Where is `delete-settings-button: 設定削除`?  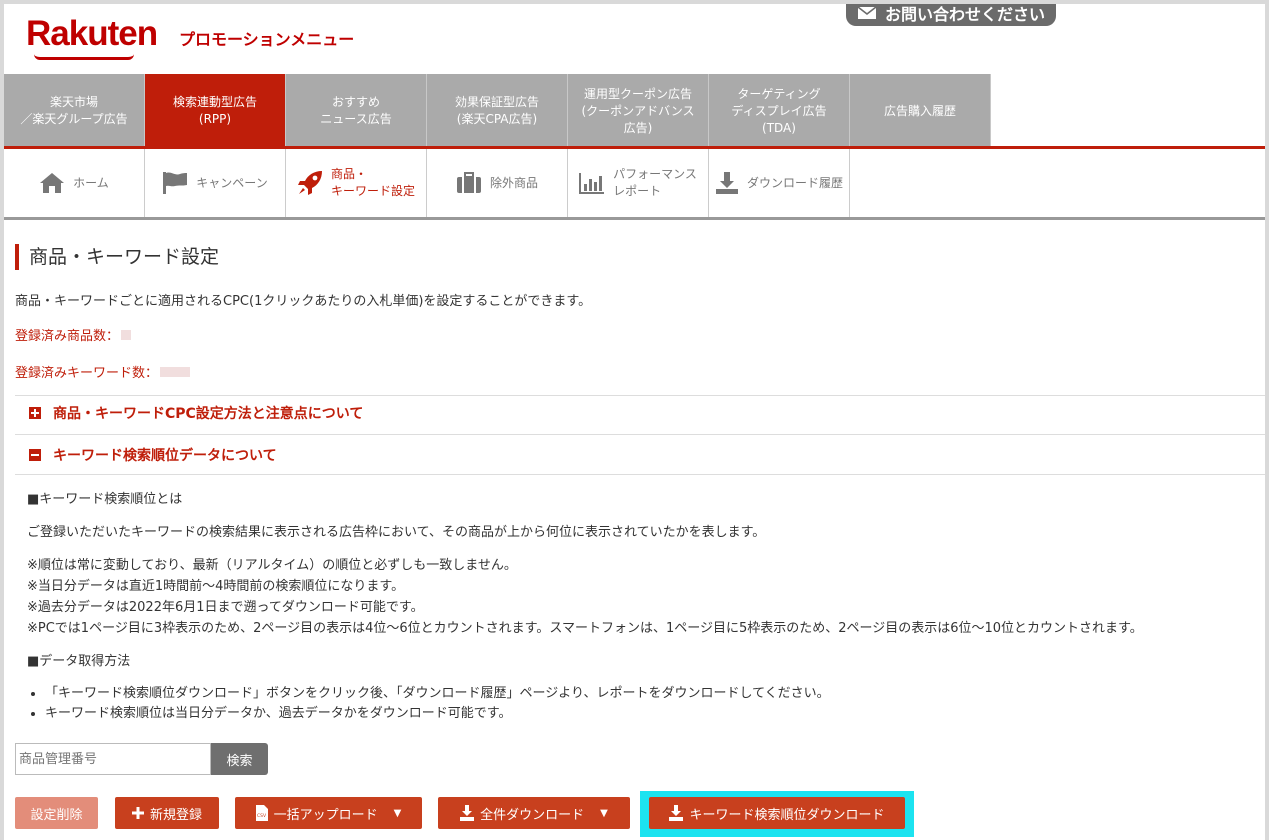 delete-settings-button: 設定削除 is located at coordinates (56, 813).